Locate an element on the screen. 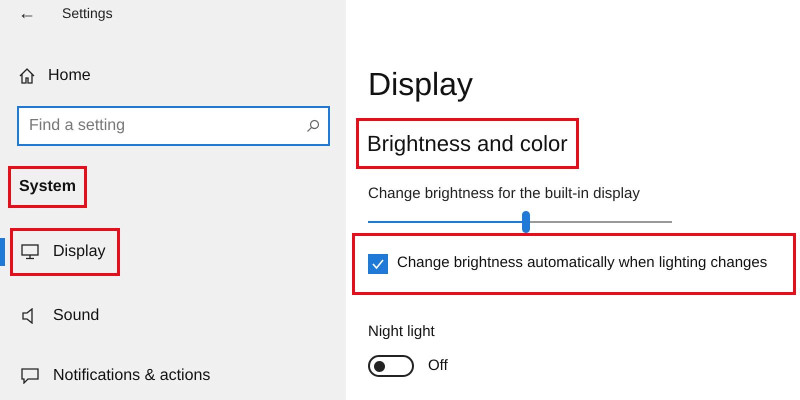 The image size is (800, 400). monitor-icon is located at coordinates (30, 252).